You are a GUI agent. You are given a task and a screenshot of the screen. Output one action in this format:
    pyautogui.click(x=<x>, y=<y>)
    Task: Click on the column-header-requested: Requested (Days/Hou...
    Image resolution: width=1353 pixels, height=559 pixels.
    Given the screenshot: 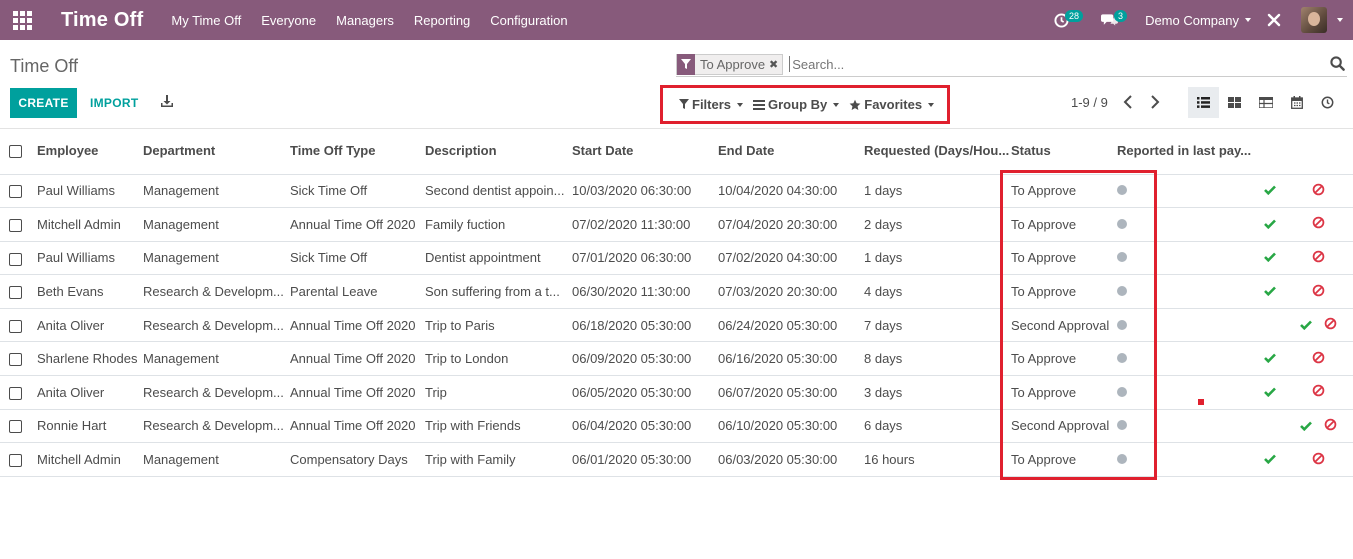 What is the action you would take?
    pyautogui.click(x=937, y=151)
    